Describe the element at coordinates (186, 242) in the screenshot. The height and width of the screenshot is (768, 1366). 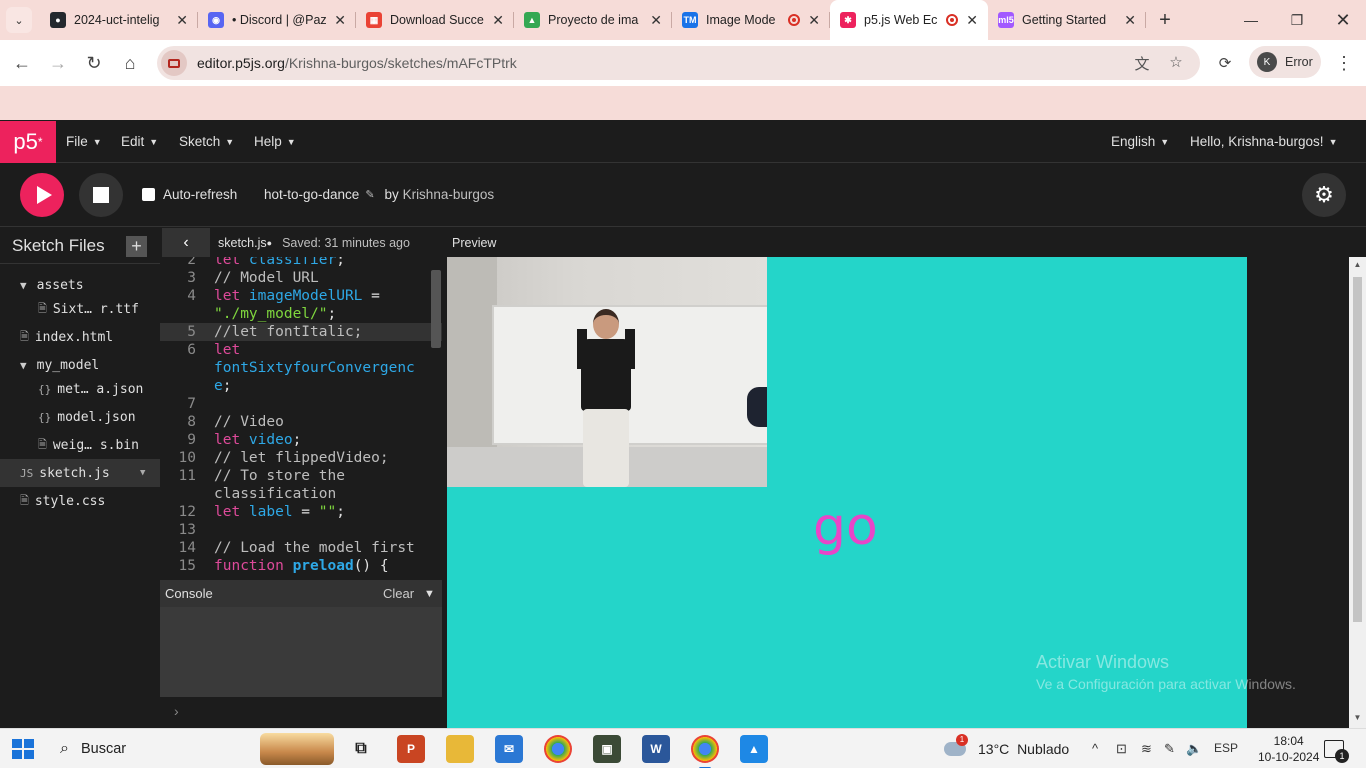
I see `collapse-sidebar-button: ‹` at that location.